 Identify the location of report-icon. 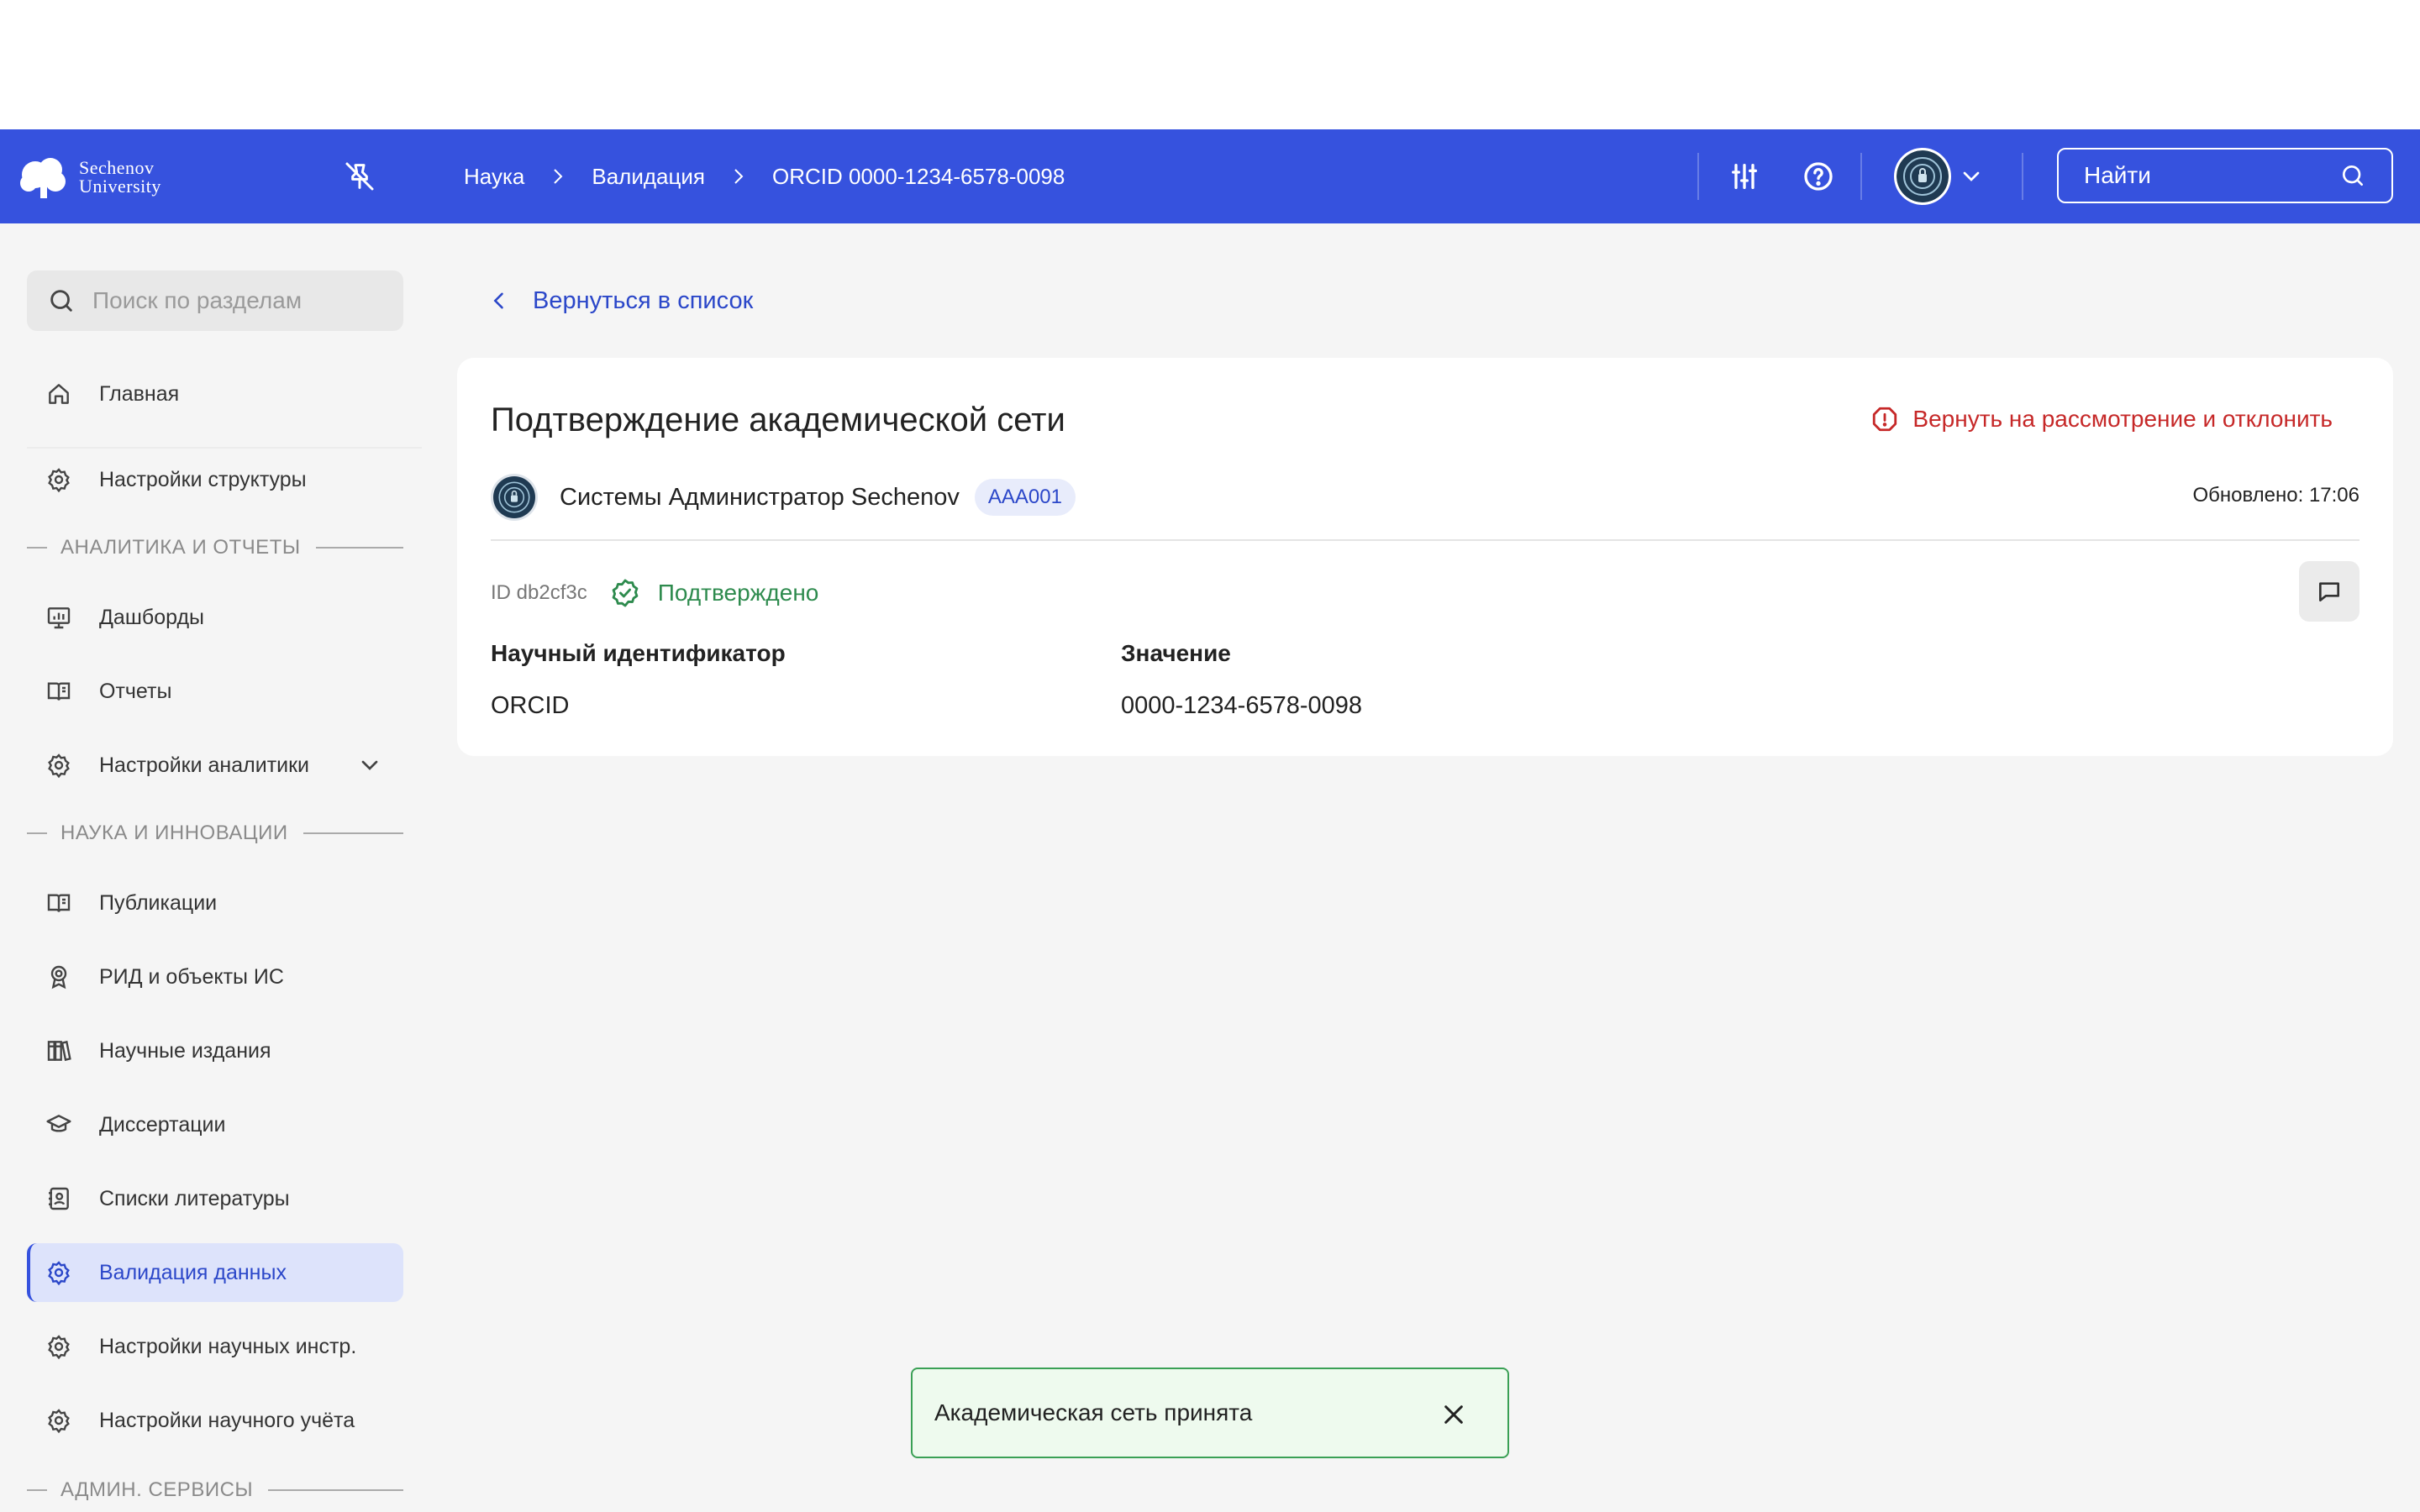
(59, 691).